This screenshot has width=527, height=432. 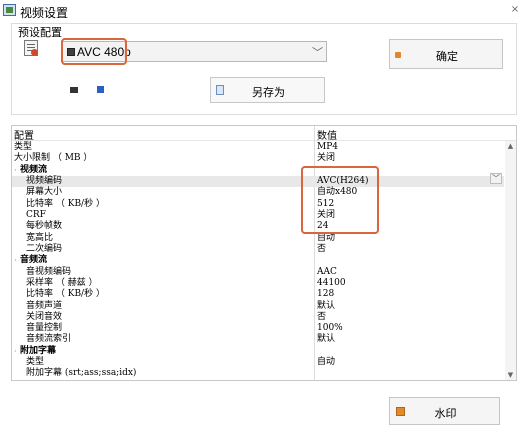 What do you see at coordinates (258, 328) in the screenshot?
I see `table-row: 音量控制 100%` at bounding box center [258, 328].